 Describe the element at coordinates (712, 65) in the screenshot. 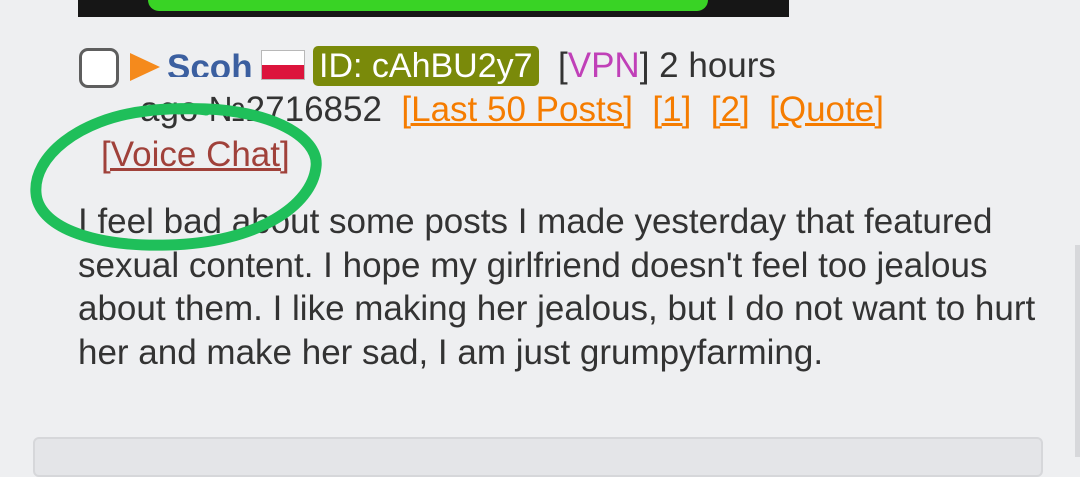

I see `timestamp-part-1: 2 hours` at that location.